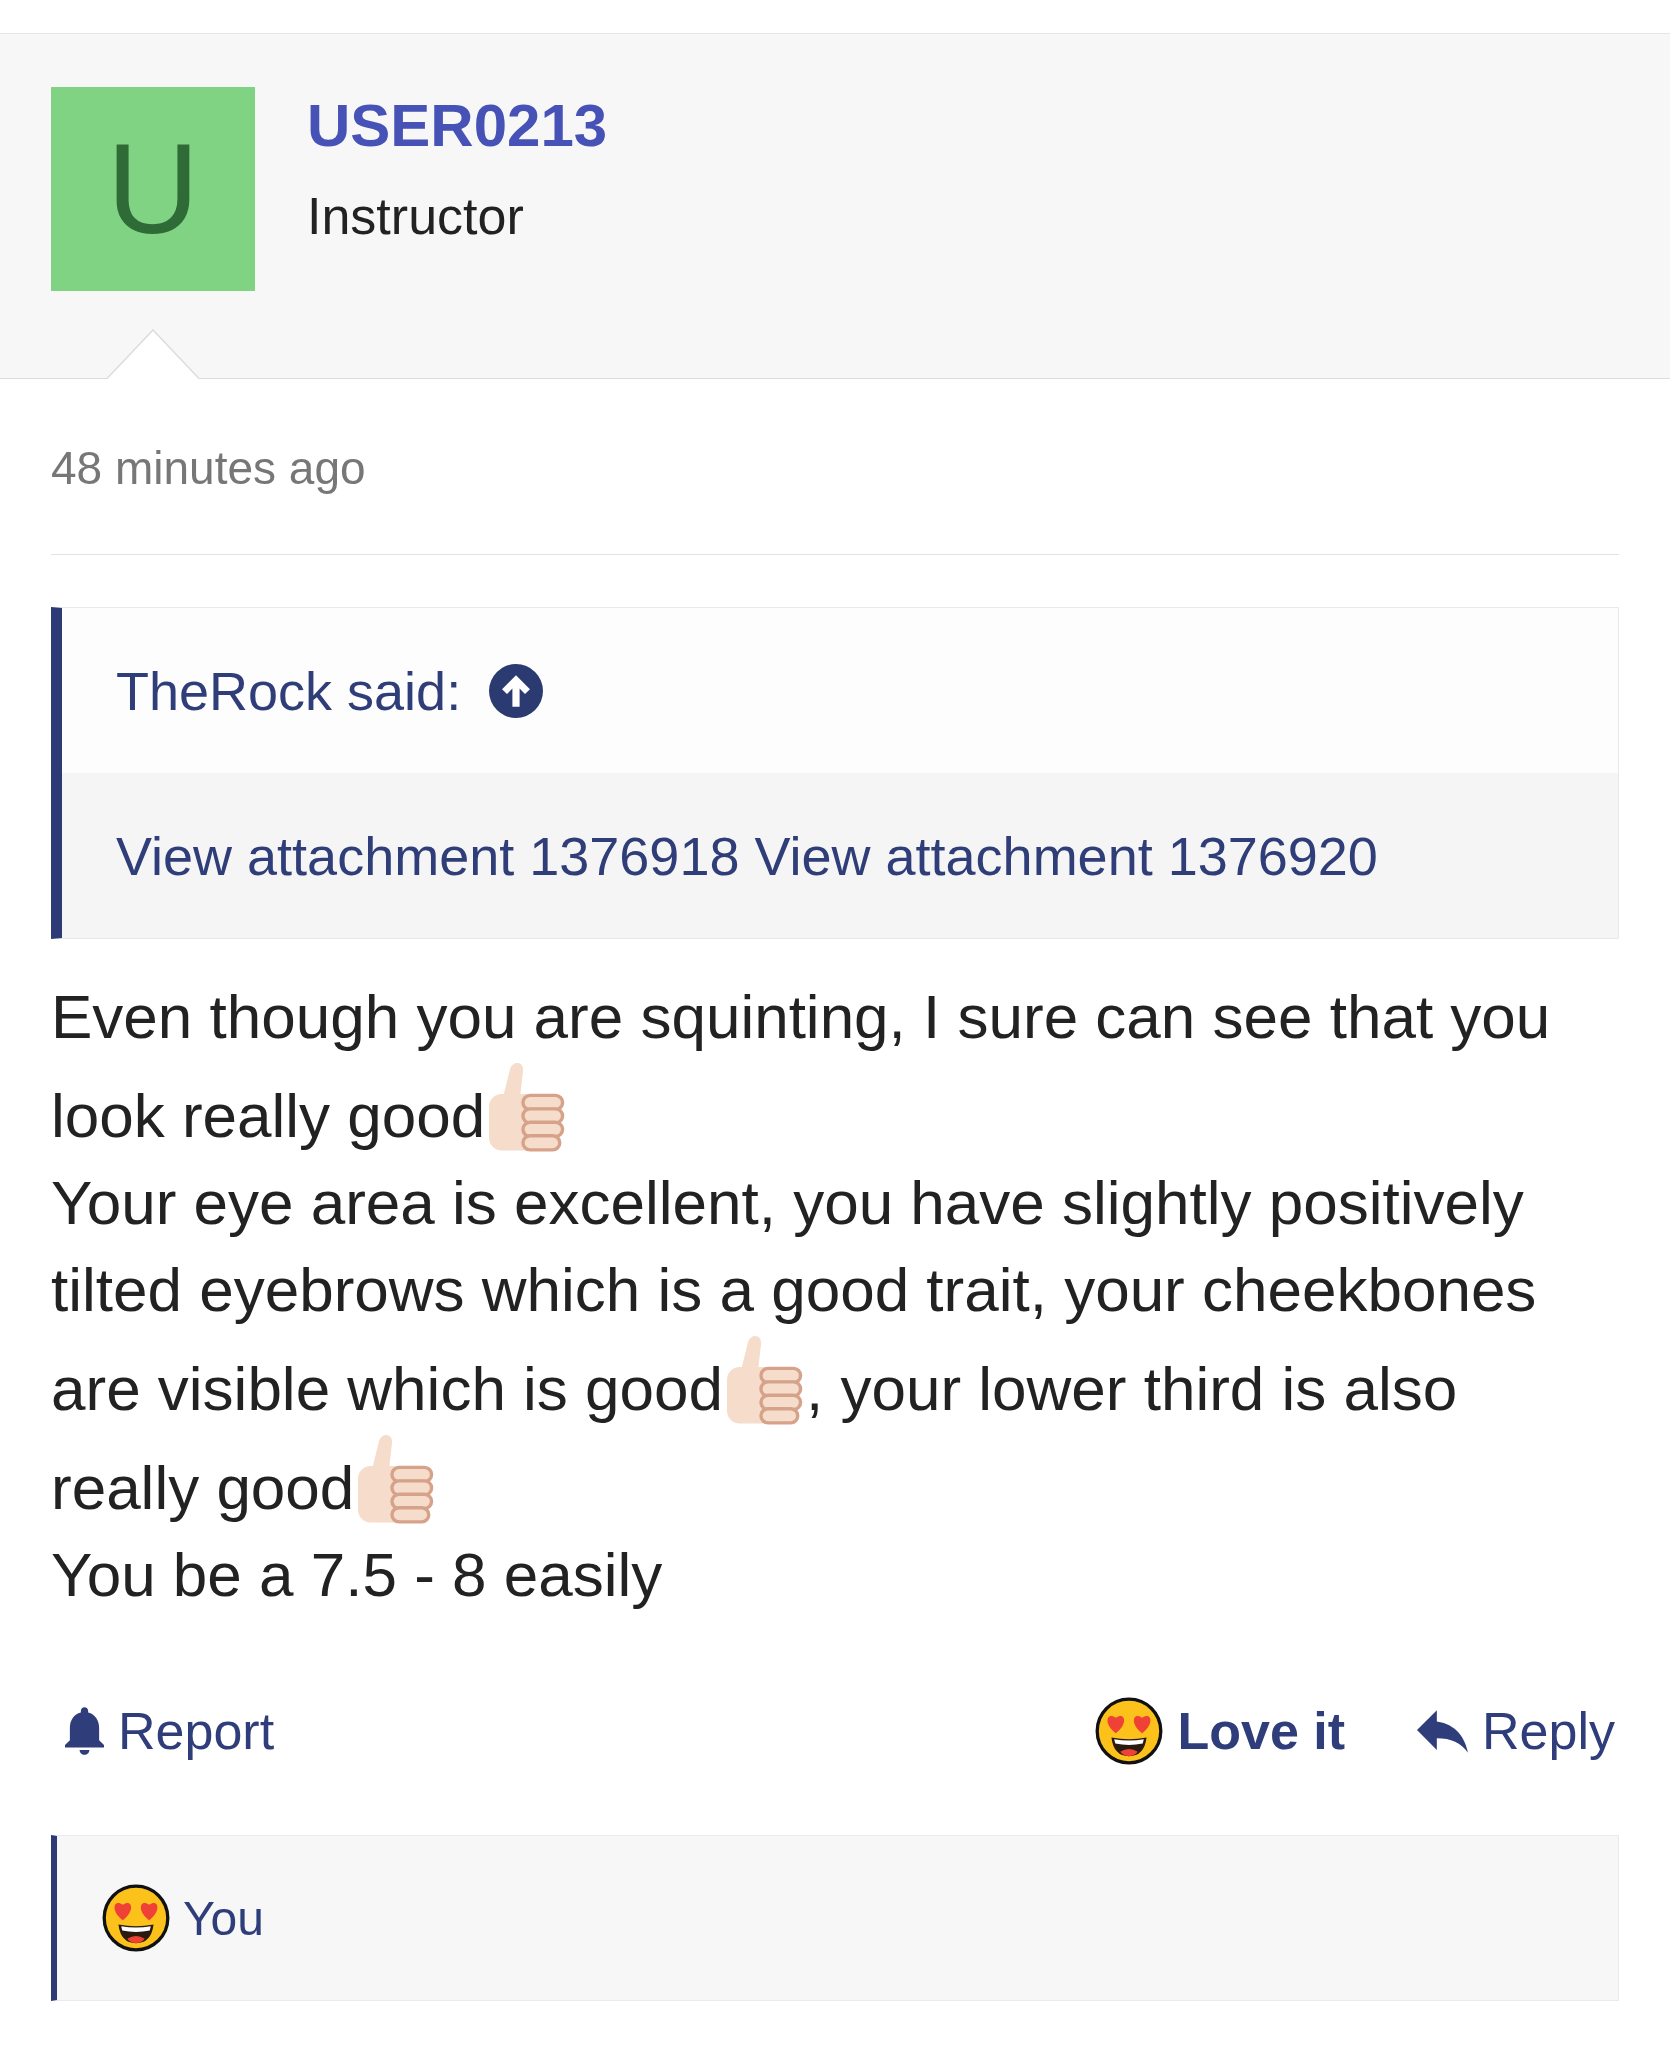  What do you see at coordinates (357, 1574) in the screenshot?
I see `post-text: You be a 7.5 - 8 easily` at bounding box center [357, 1574].